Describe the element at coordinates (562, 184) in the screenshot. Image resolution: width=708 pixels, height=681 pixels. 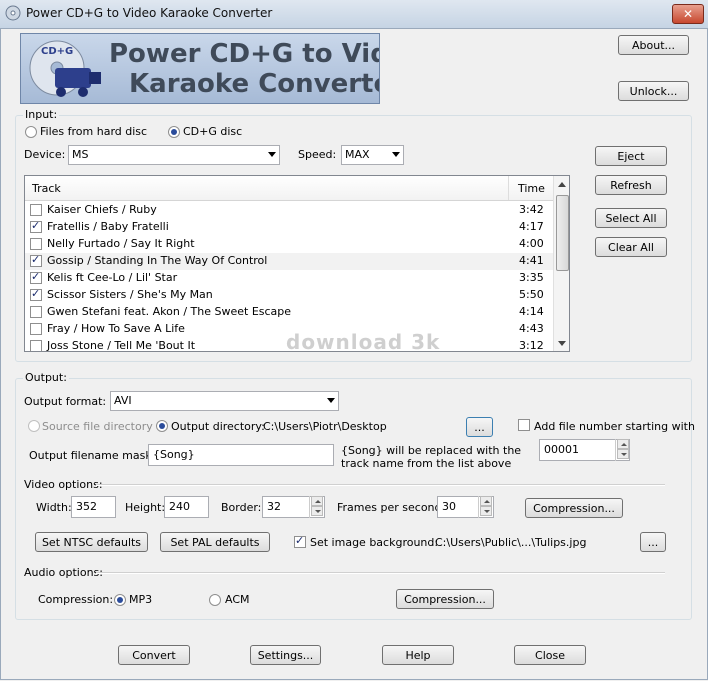
I see `scroll-up-icon` at that location.